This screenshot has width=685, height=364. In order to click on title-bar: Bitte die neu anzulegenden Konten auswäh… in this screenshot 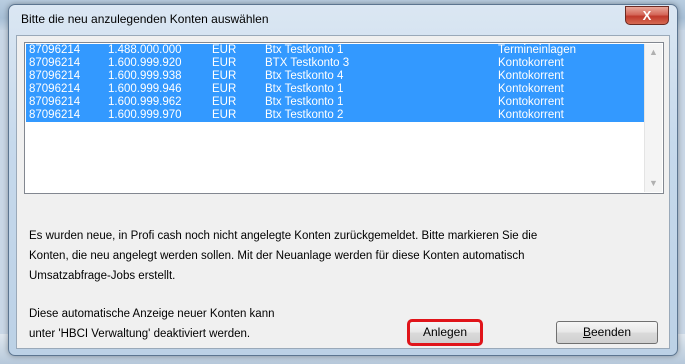, I will do `click(343, 18)`.